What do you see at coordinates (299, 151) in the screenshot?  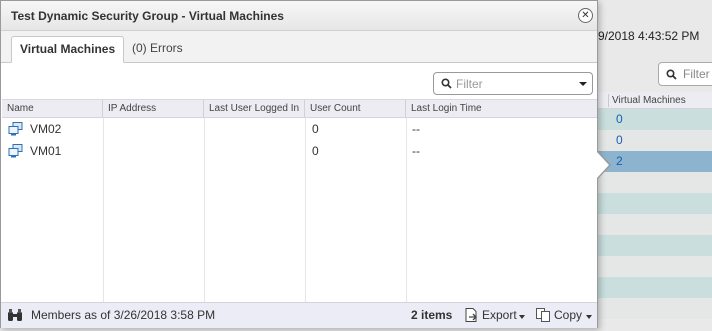 I see `table-row: VM01 0 --` at bounding box center [299, 151].